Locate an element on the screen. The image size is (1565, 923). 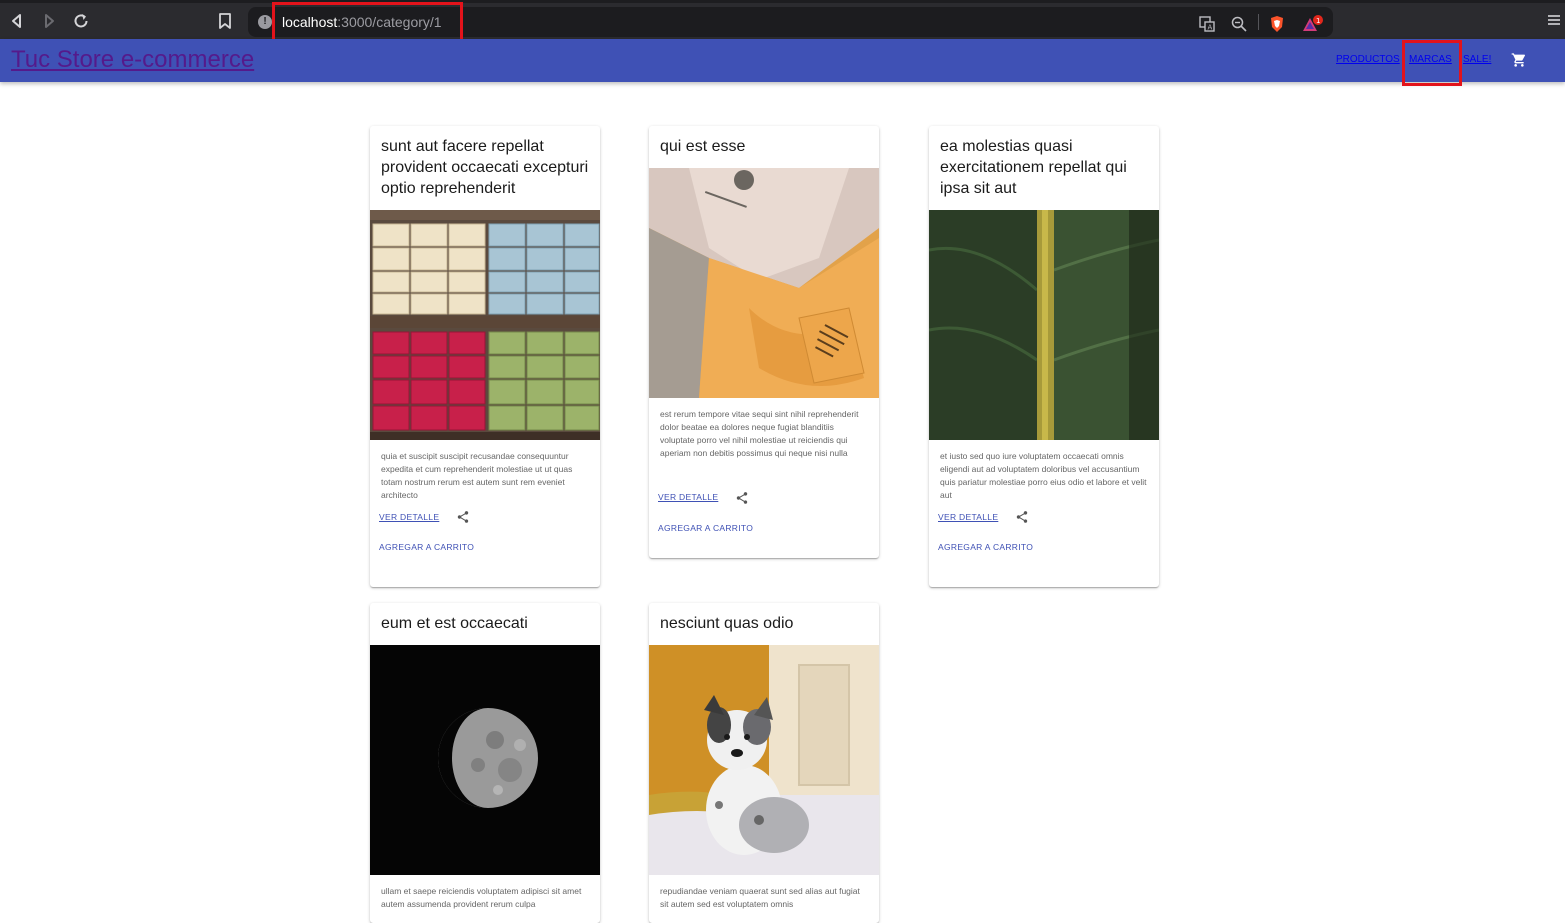
back-icon is located at coordinates (17, 21).